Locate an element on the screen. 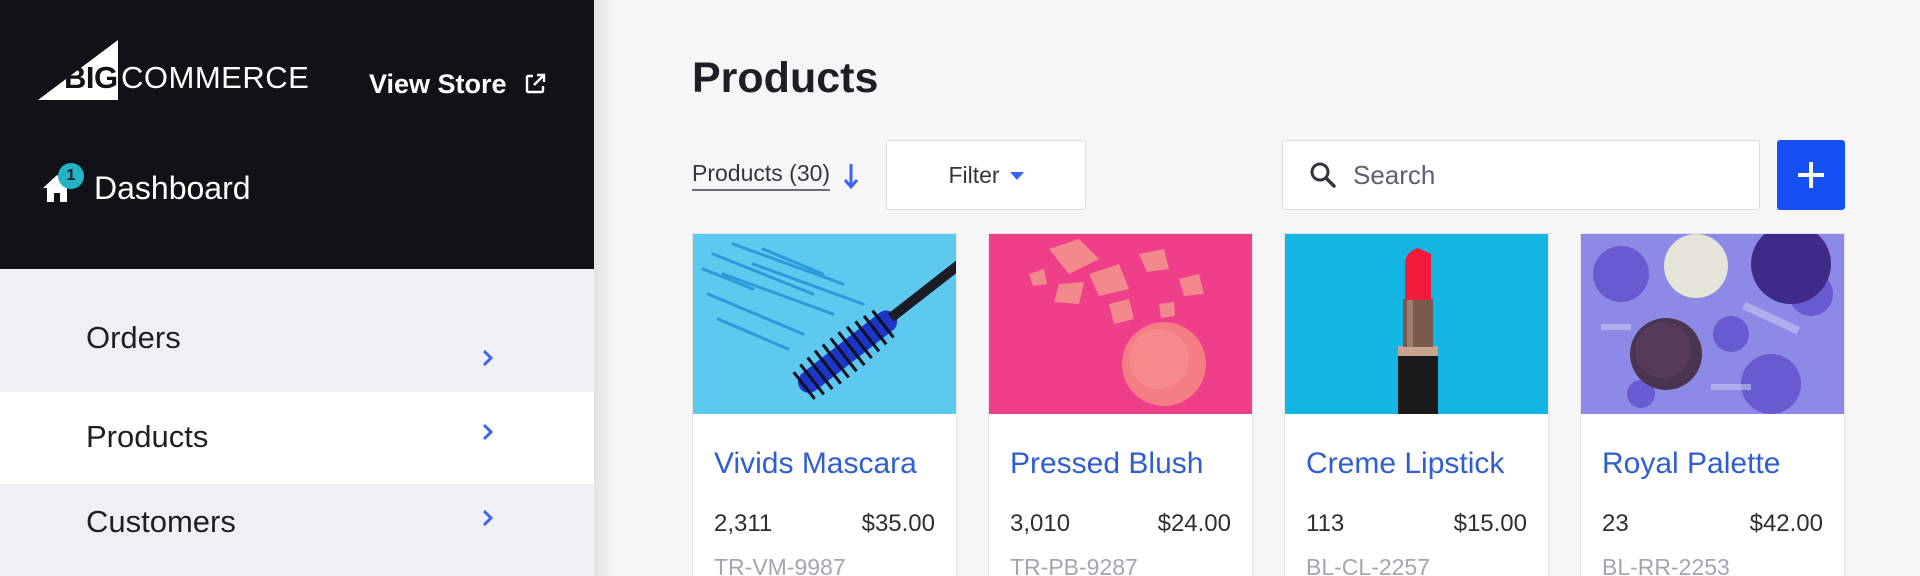  search-box is located at coordinates (1521, 175).